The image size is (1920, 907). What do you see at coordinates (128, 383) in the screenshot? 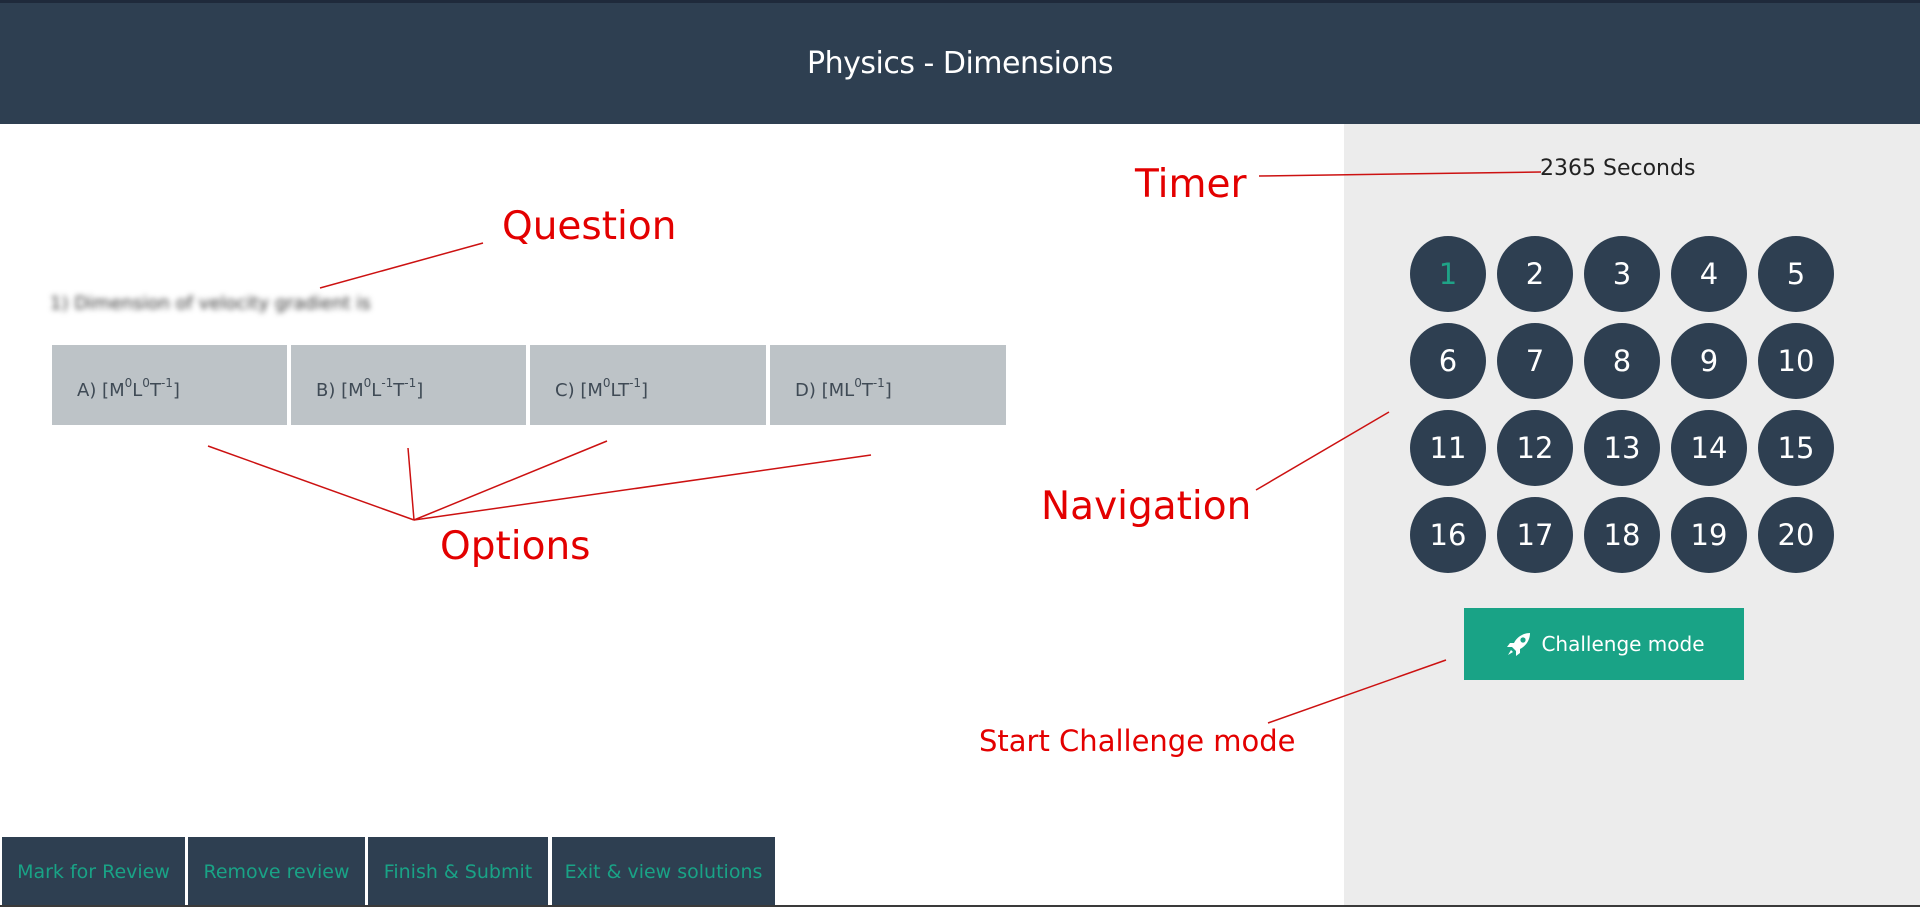
I see `option-a-sup-1: 0` at bounding box center [128, 383].